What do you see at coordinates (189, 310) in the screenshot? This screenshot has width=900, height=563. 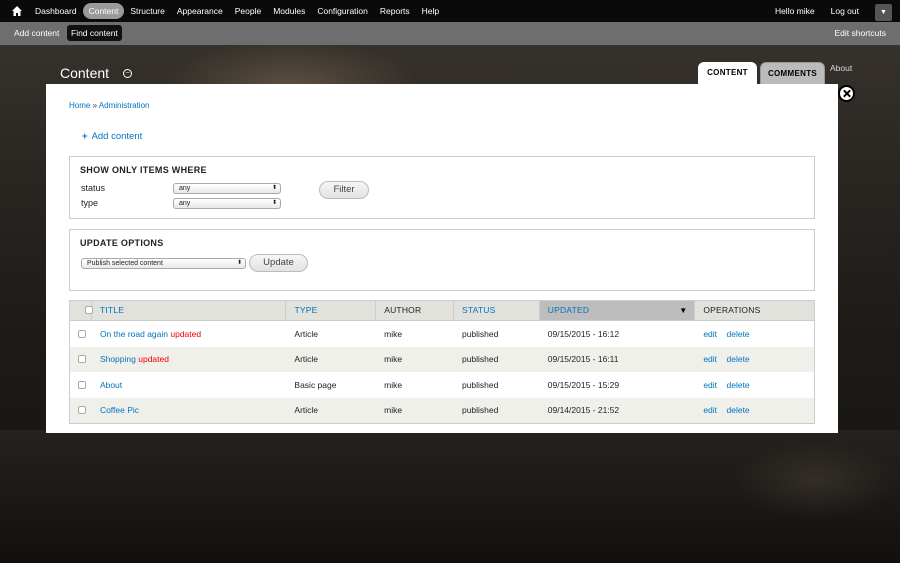 I see `header-title: TITLE` at bounding box center [189, 310].